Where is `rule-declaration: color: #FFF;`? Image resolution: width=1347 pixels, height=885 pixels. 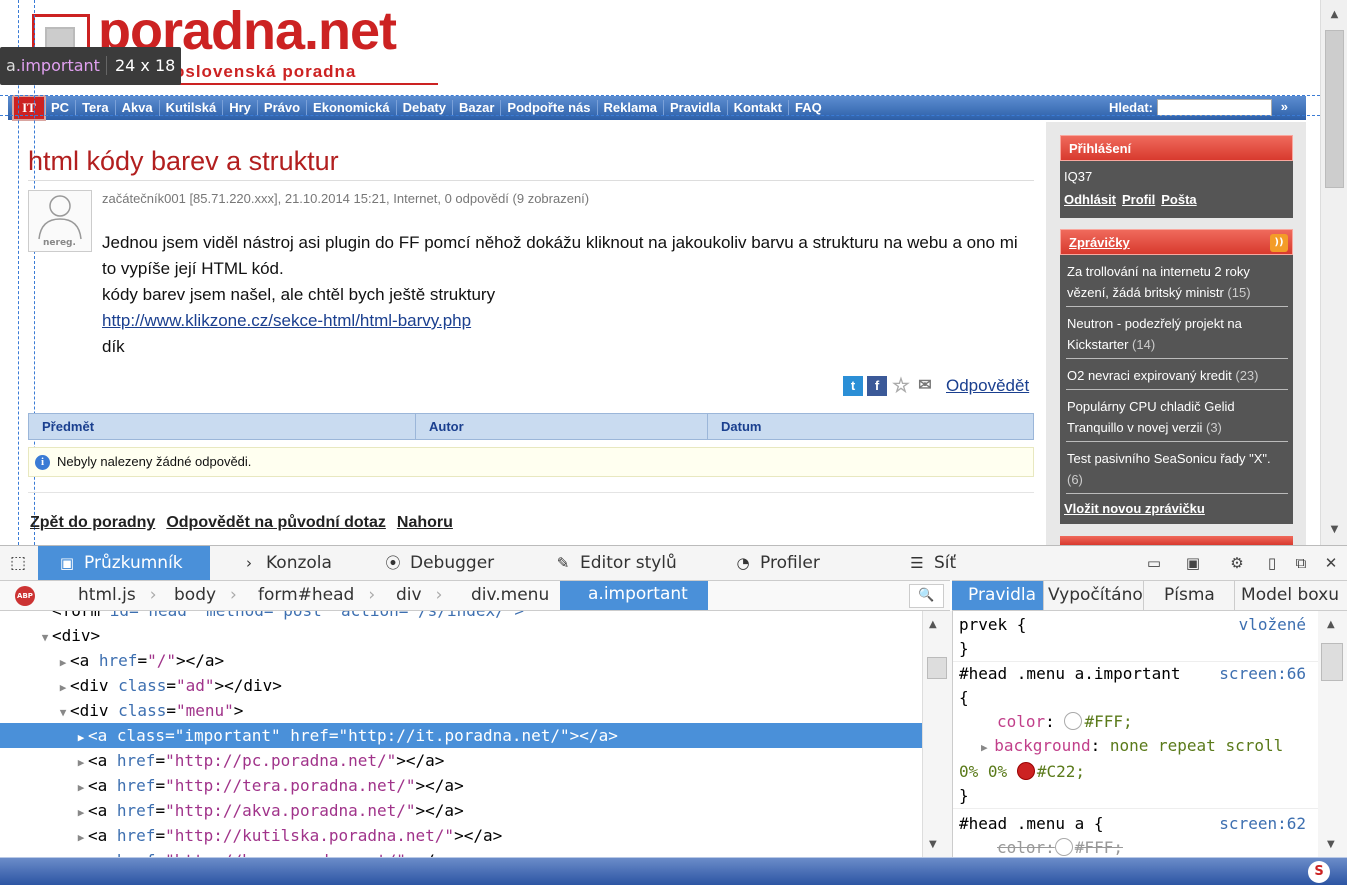 rule-declaration: color: #FFF; is located at coordinates (1135, 722).